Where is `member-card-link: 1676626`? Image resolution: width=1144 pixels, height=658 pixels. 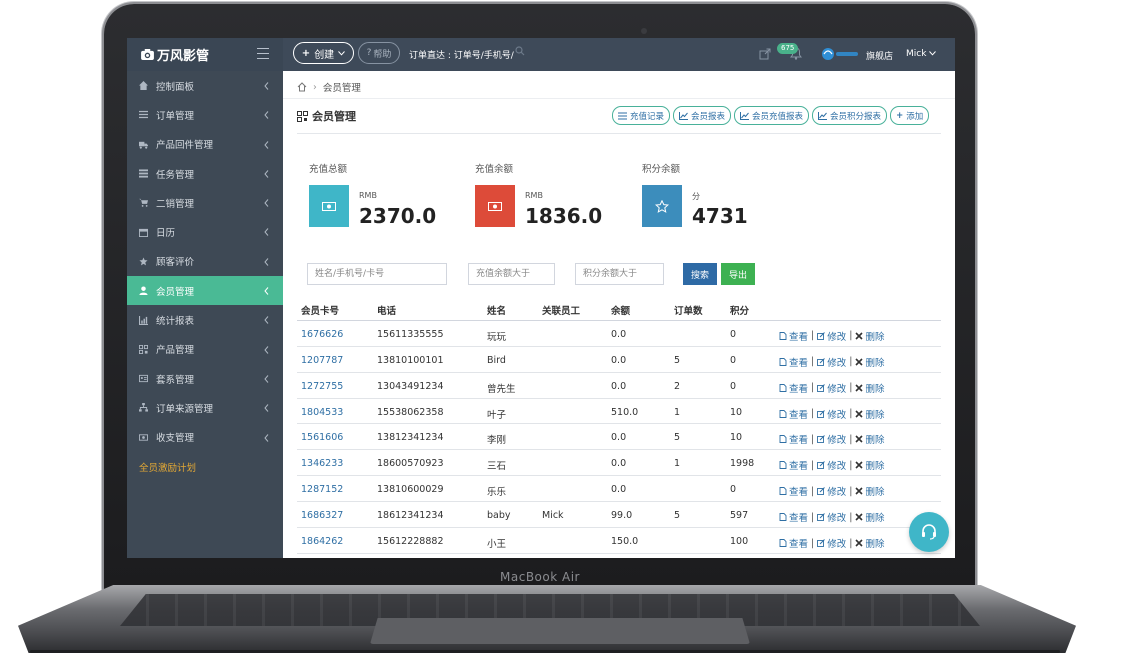 member-card-link: 1676626 is located at coordinates (322, 334).